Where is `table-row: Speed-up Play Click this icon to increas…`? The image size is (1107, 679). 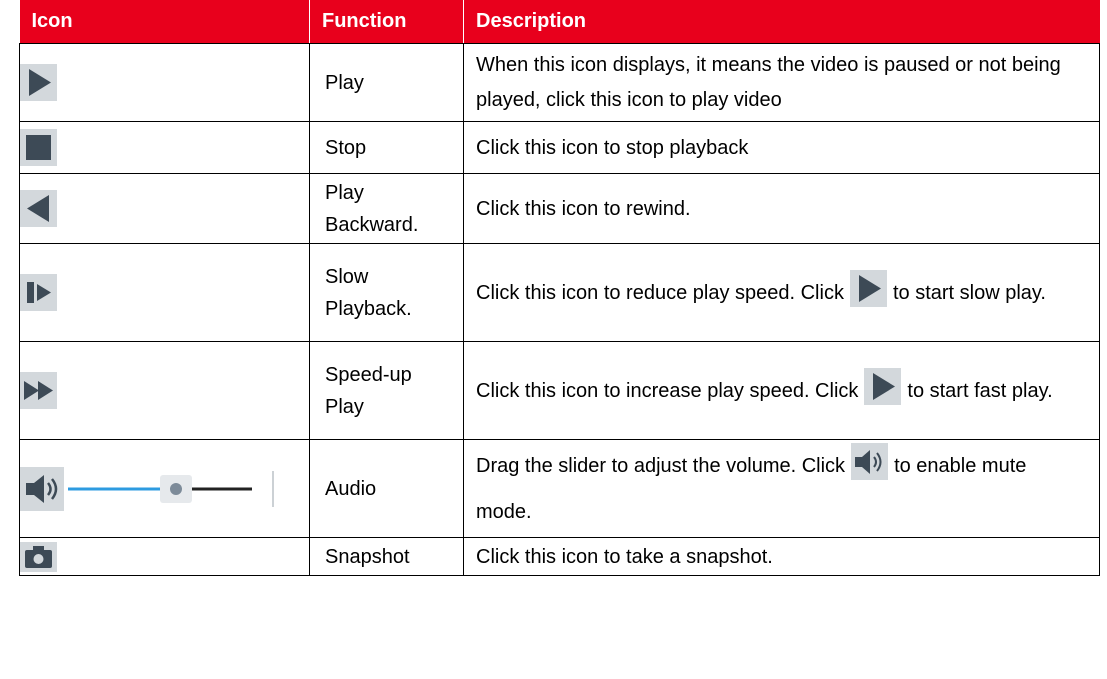 table-row: Speed-up Play Click this icon to increas… is located at coordinates (559, 390).